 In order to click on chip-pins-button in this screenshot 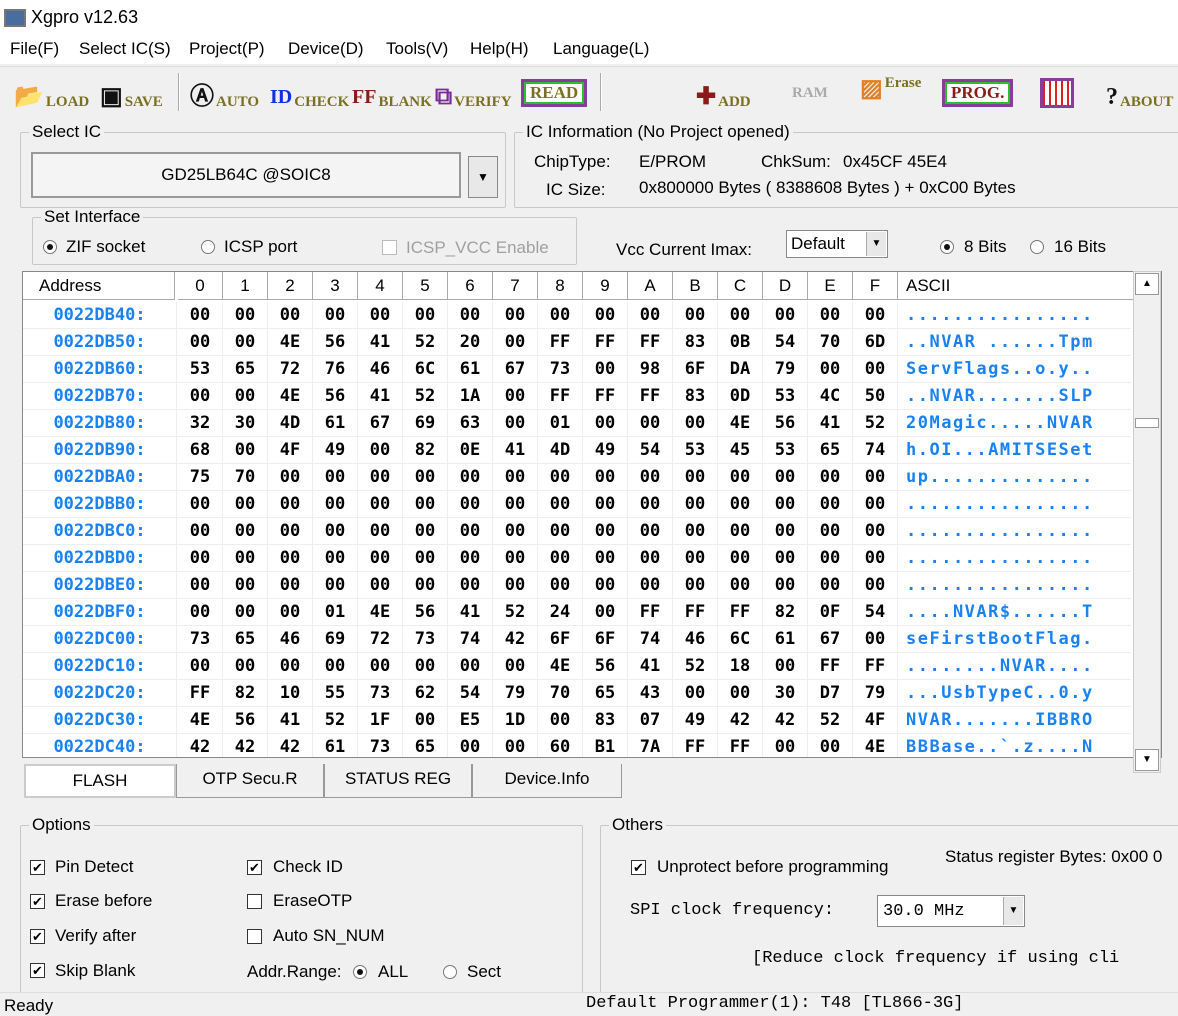, I will do `click(1057, 93)`.